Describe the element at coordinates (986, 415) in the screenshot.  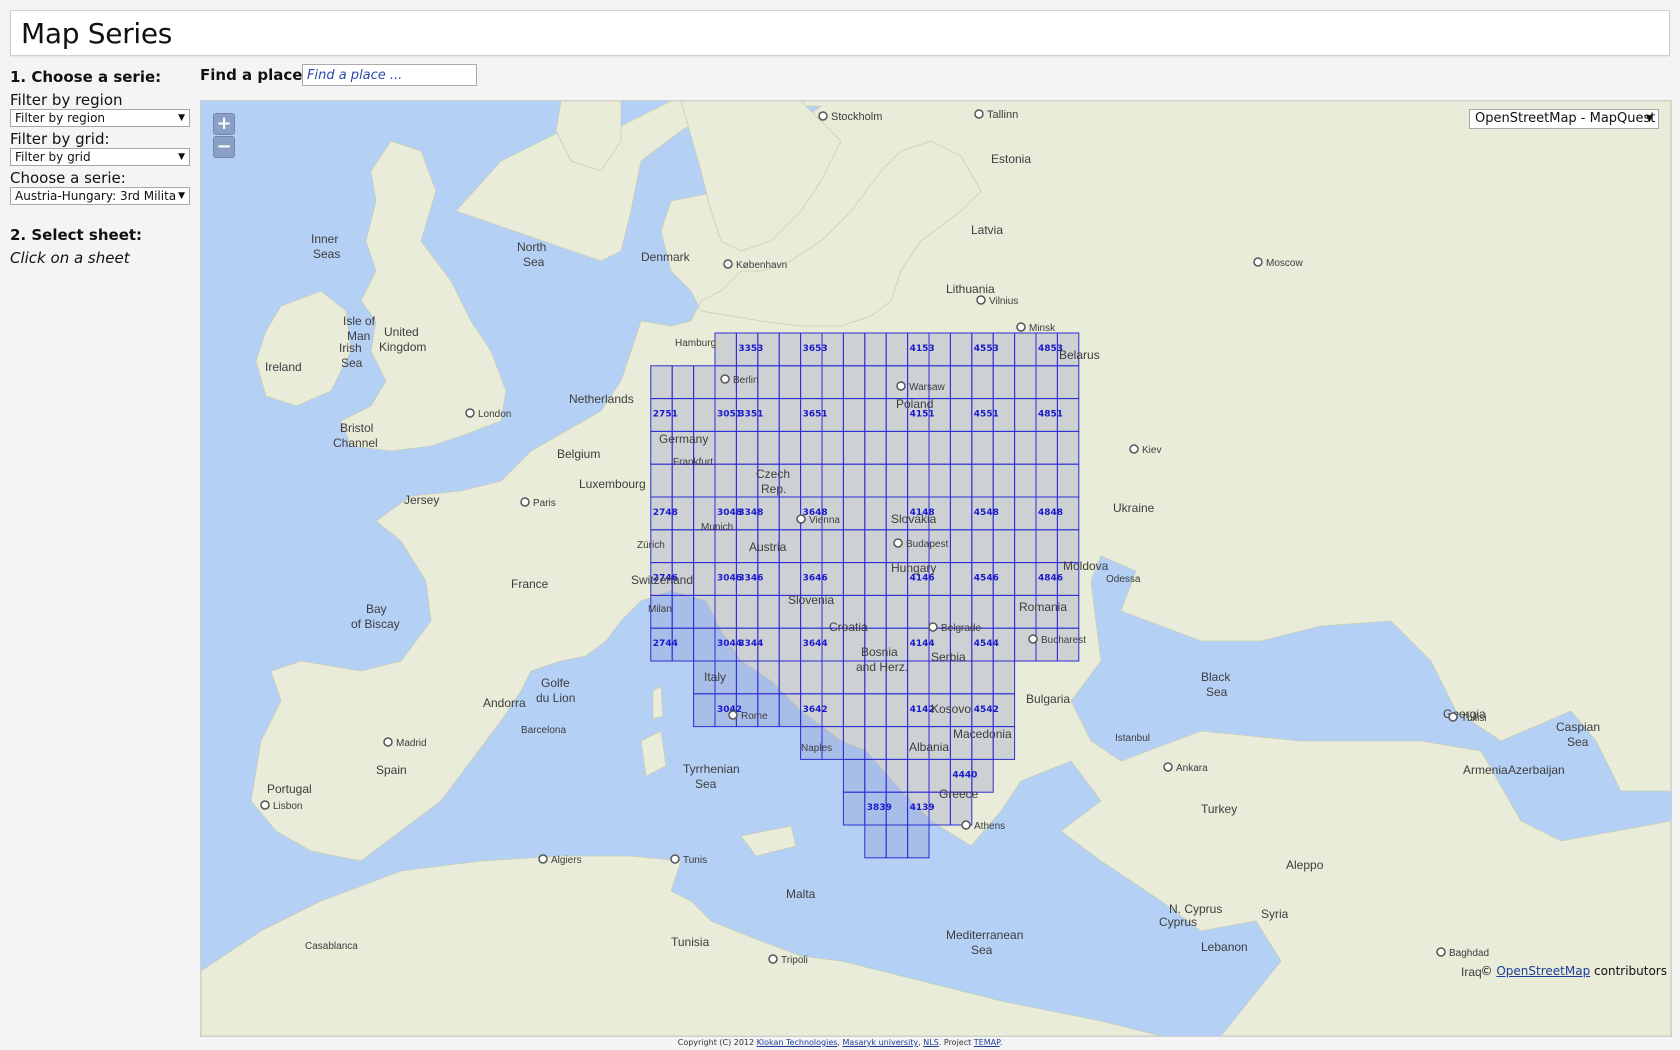
I see `sheet-number-label: 4551` at that location.